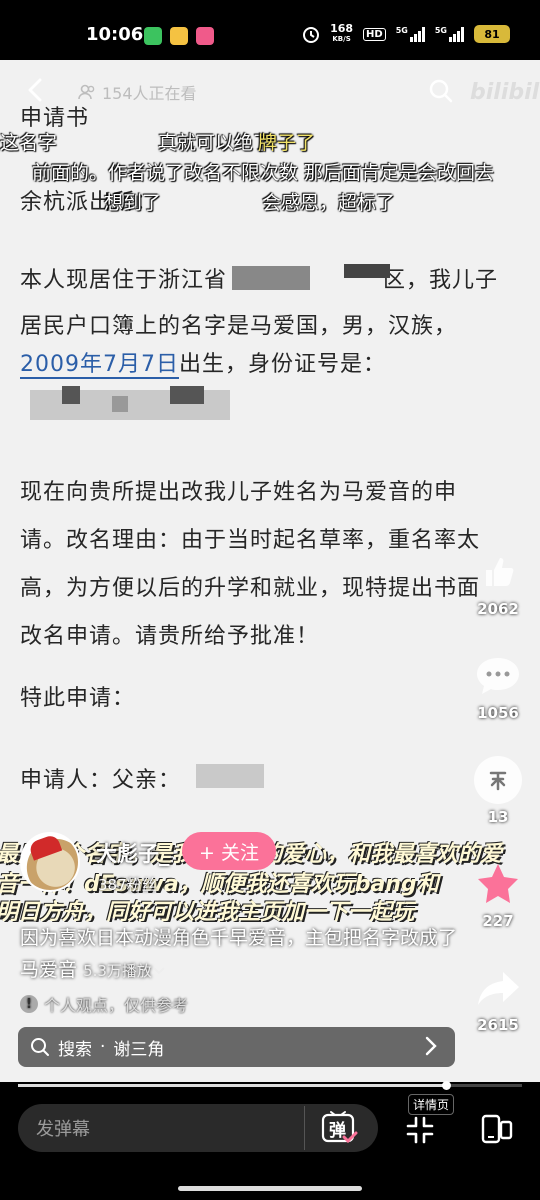  What do you see at coordinates (337, 1131) in the screenshot?
I see `danmaku-toggle-label: 弹` at bounding box center [337, 1131].